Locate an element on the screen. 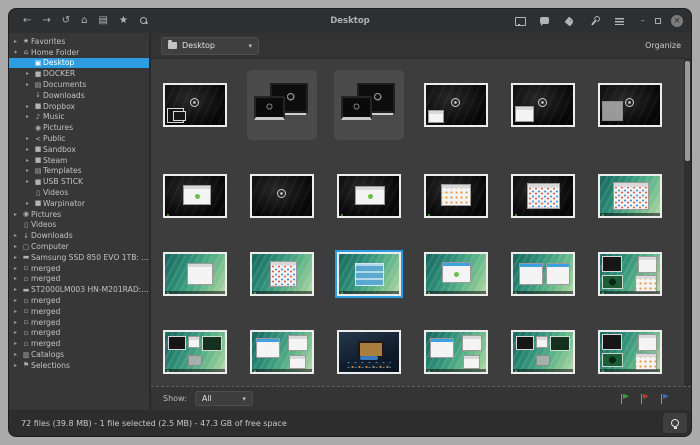 This screenshot has height=445, width=700. forward-icon: → is located at coordinates (46, 21).